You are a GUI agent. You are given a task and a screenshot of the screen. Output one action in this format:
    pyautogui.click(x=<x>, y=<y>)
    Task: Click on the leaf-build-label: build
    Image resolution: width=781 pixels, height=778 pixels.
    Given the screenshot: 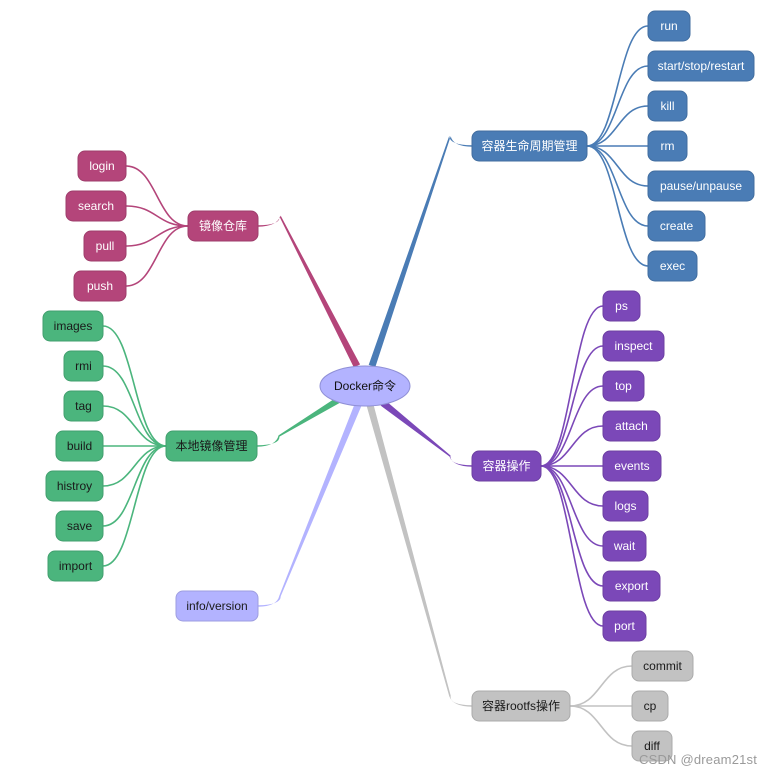 What is the action you would take?
    pyautogui.click(x=79, y=446)
    